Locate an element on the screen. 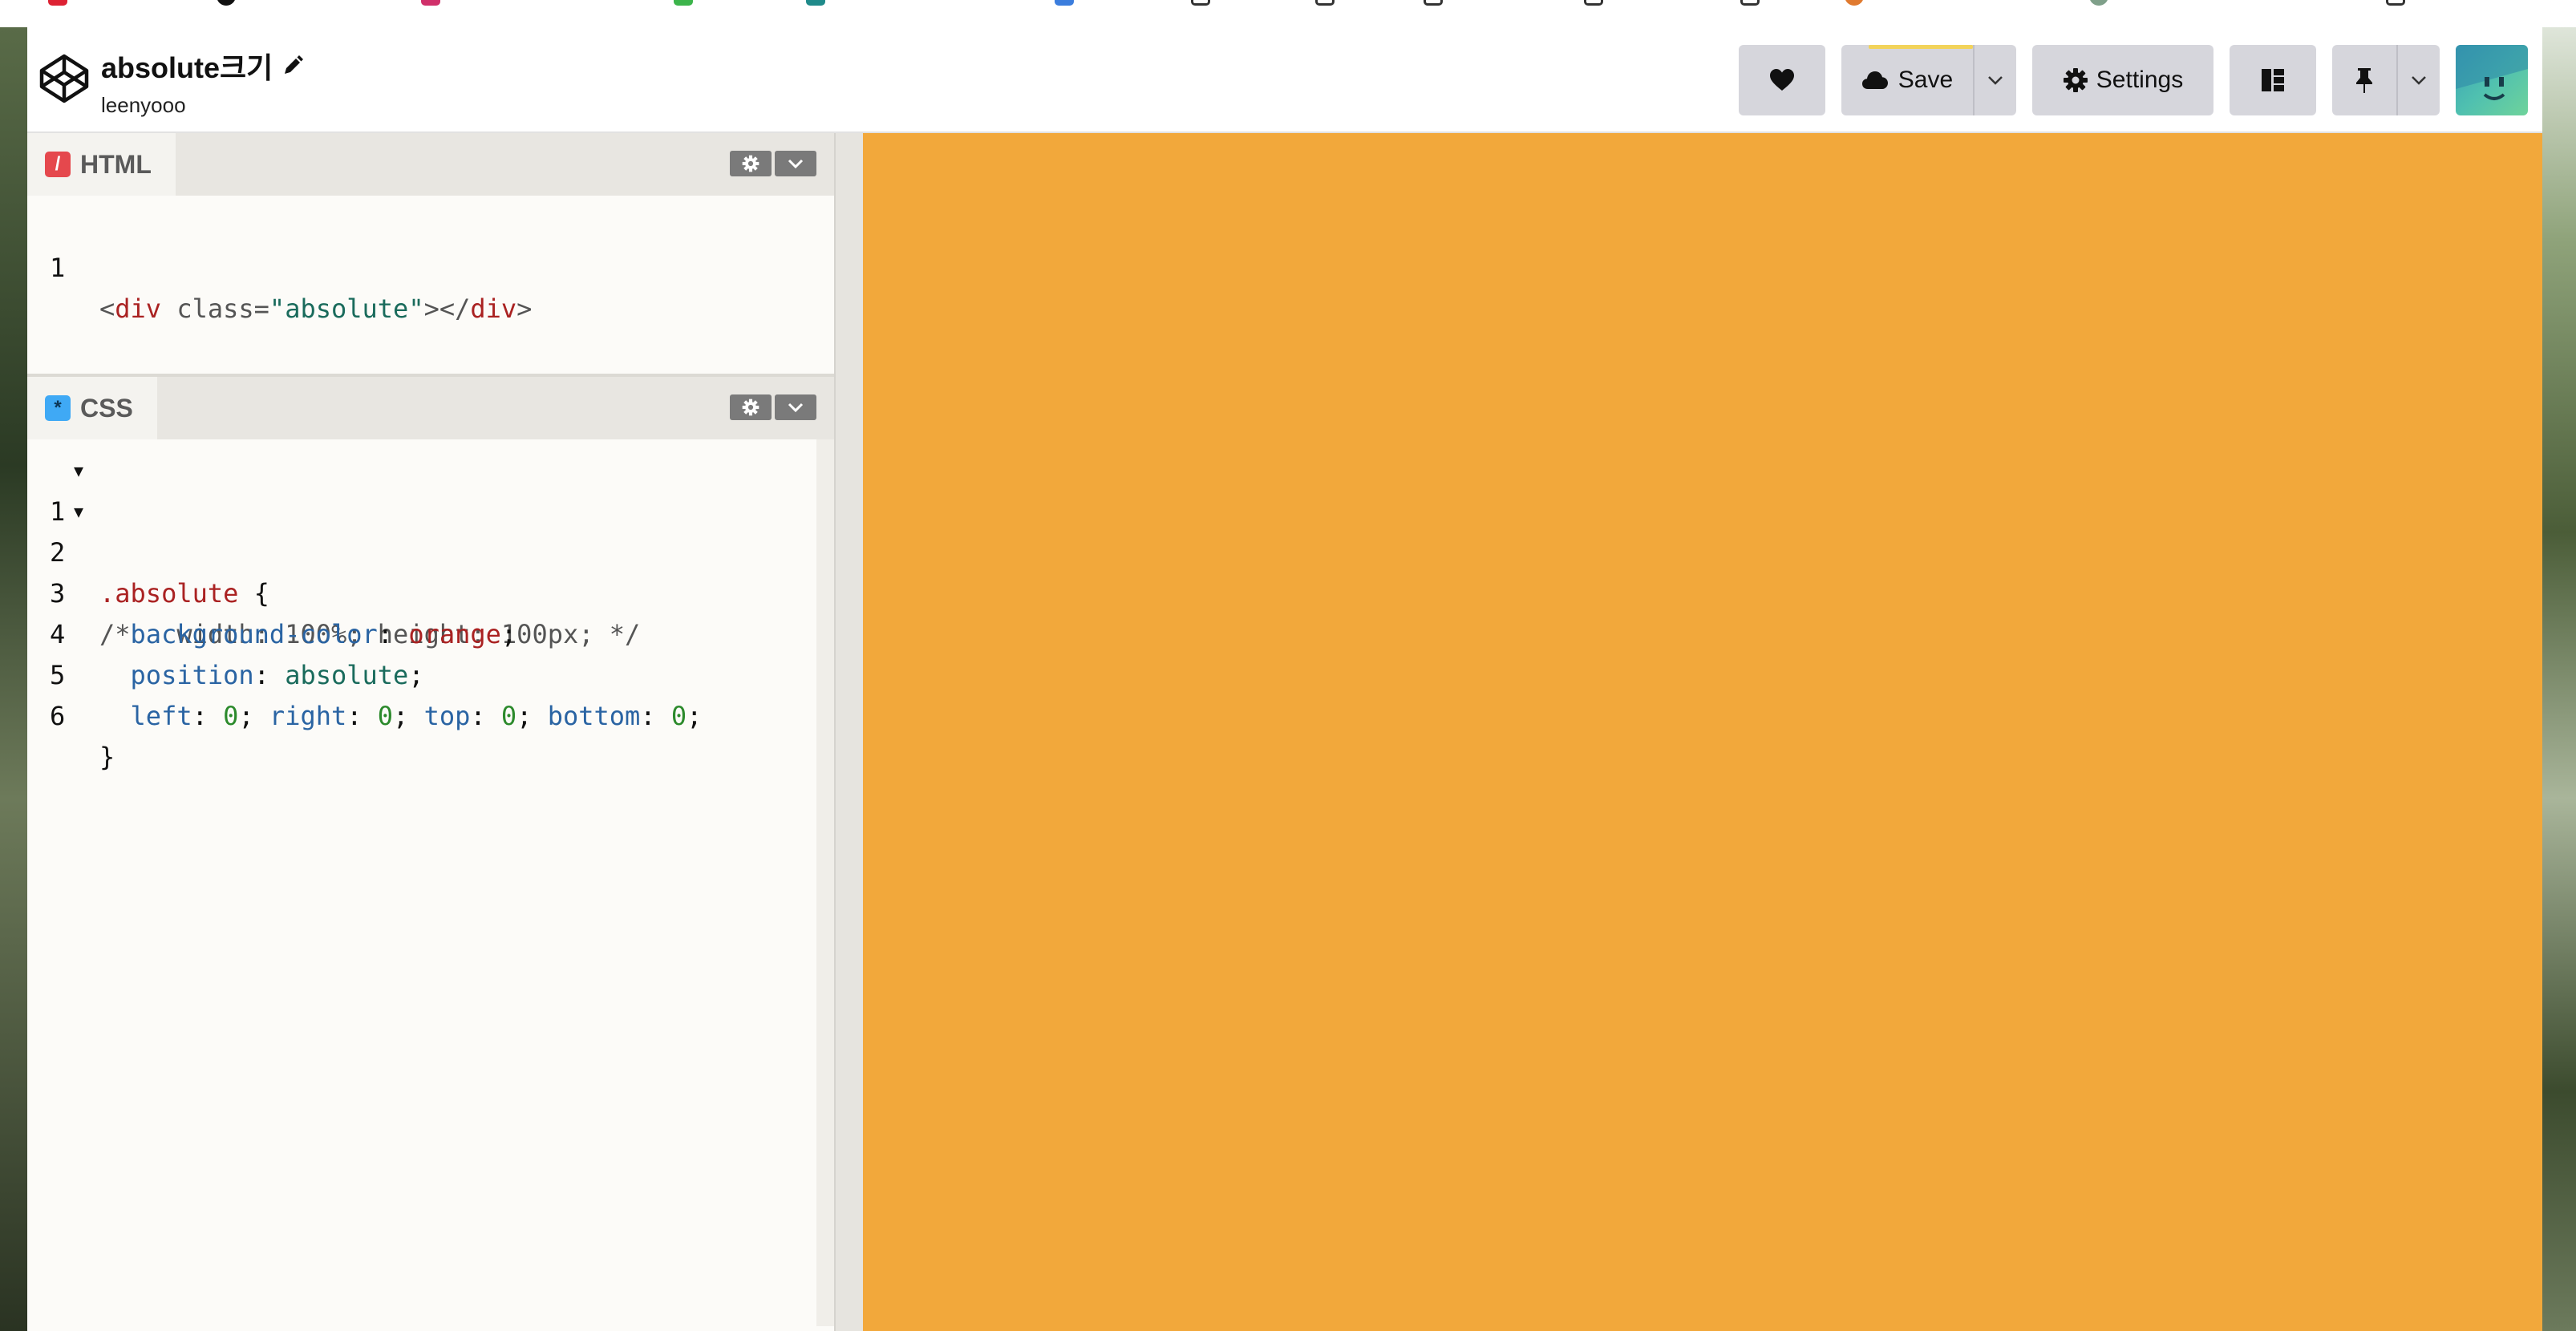 Image resolution: width=2576 pixels, height=1331 pixels. avatar-face-icon is located at coordinates (2492, 72).